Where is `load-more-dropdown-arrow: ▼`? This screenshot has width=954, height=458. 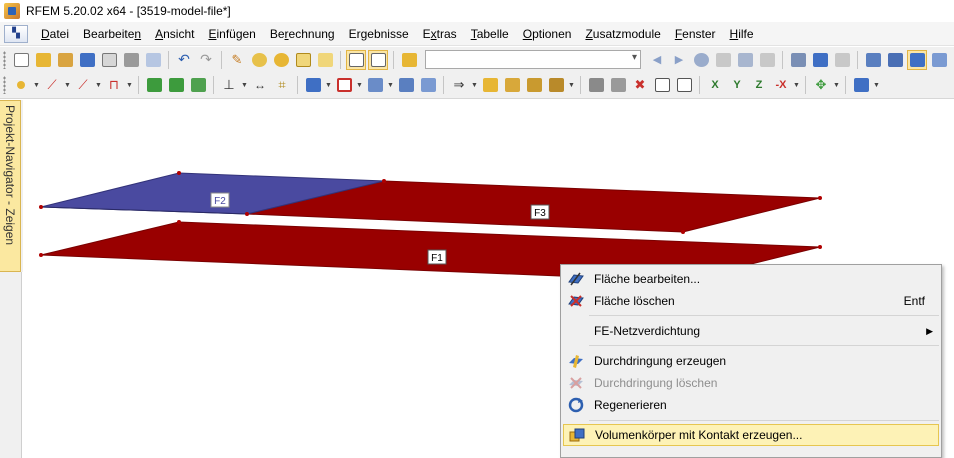
load-more-dropdown-arrow: ▼ is located at coordinates (571, 85).